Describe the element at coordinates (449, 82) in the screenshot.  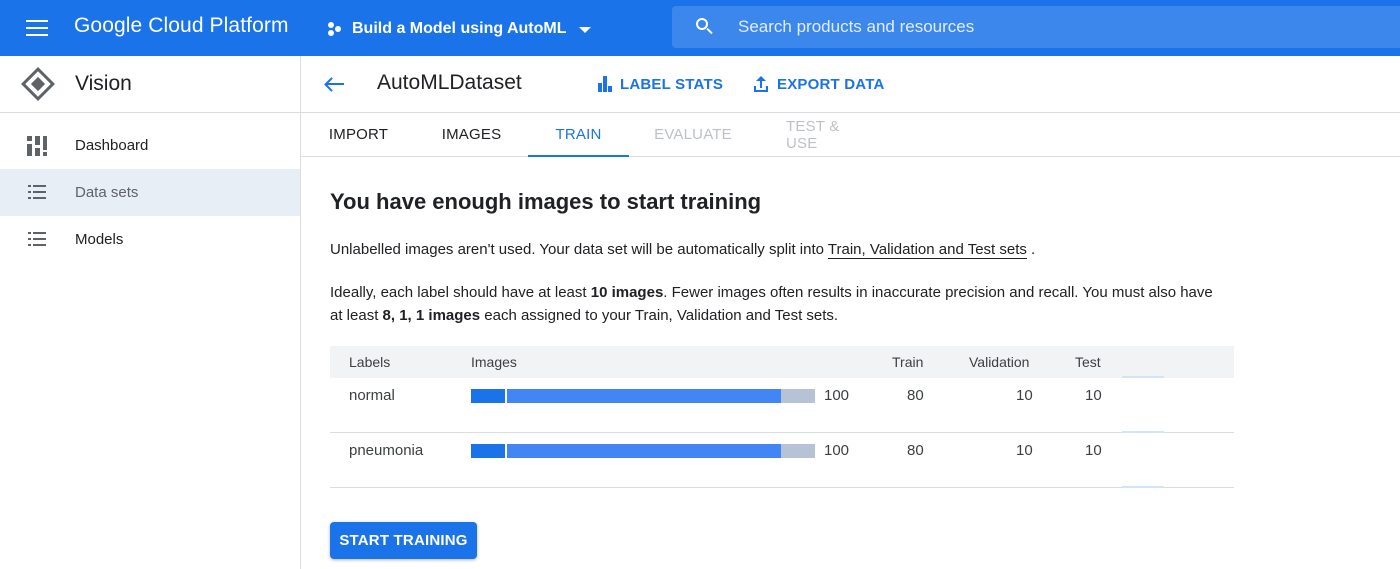
I see `page-title: AutoMLDataset` at that location.